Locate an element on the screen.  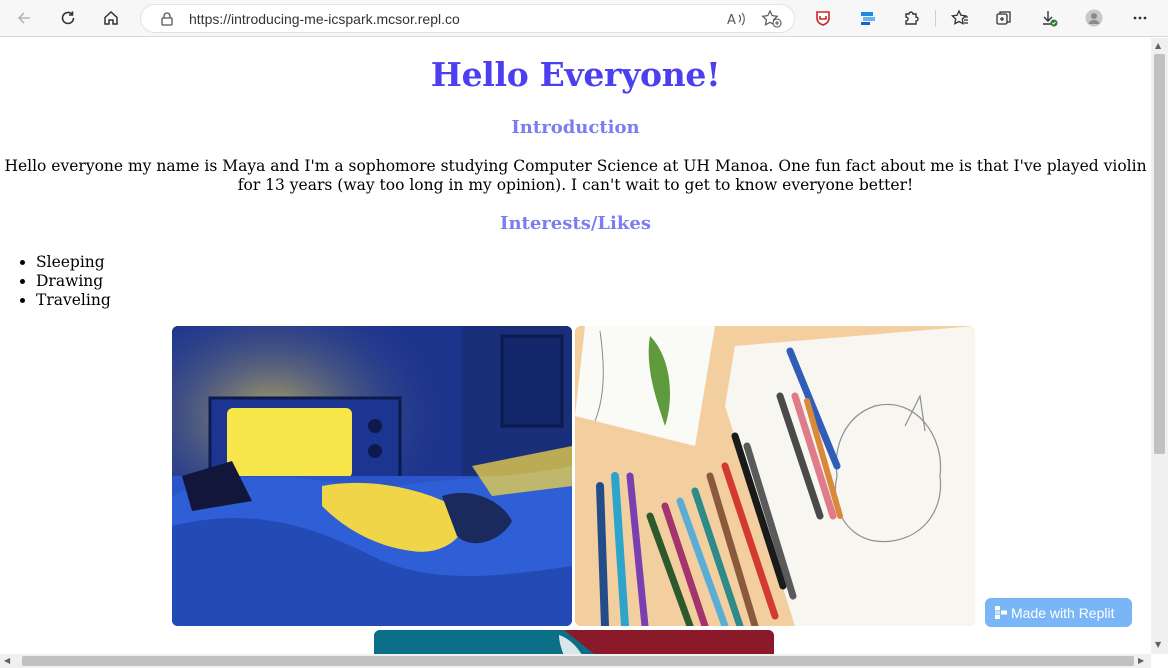
interests-list: Sleeping Drawing Traveling is located at coordinates (73, 281).